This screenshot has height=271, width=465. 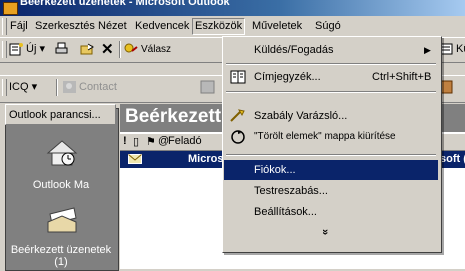 What do you see at coordinates (427, 50) in the screenshot?
I see `submenu-arrow-icon: ▶` at bounding box center [427, 50].